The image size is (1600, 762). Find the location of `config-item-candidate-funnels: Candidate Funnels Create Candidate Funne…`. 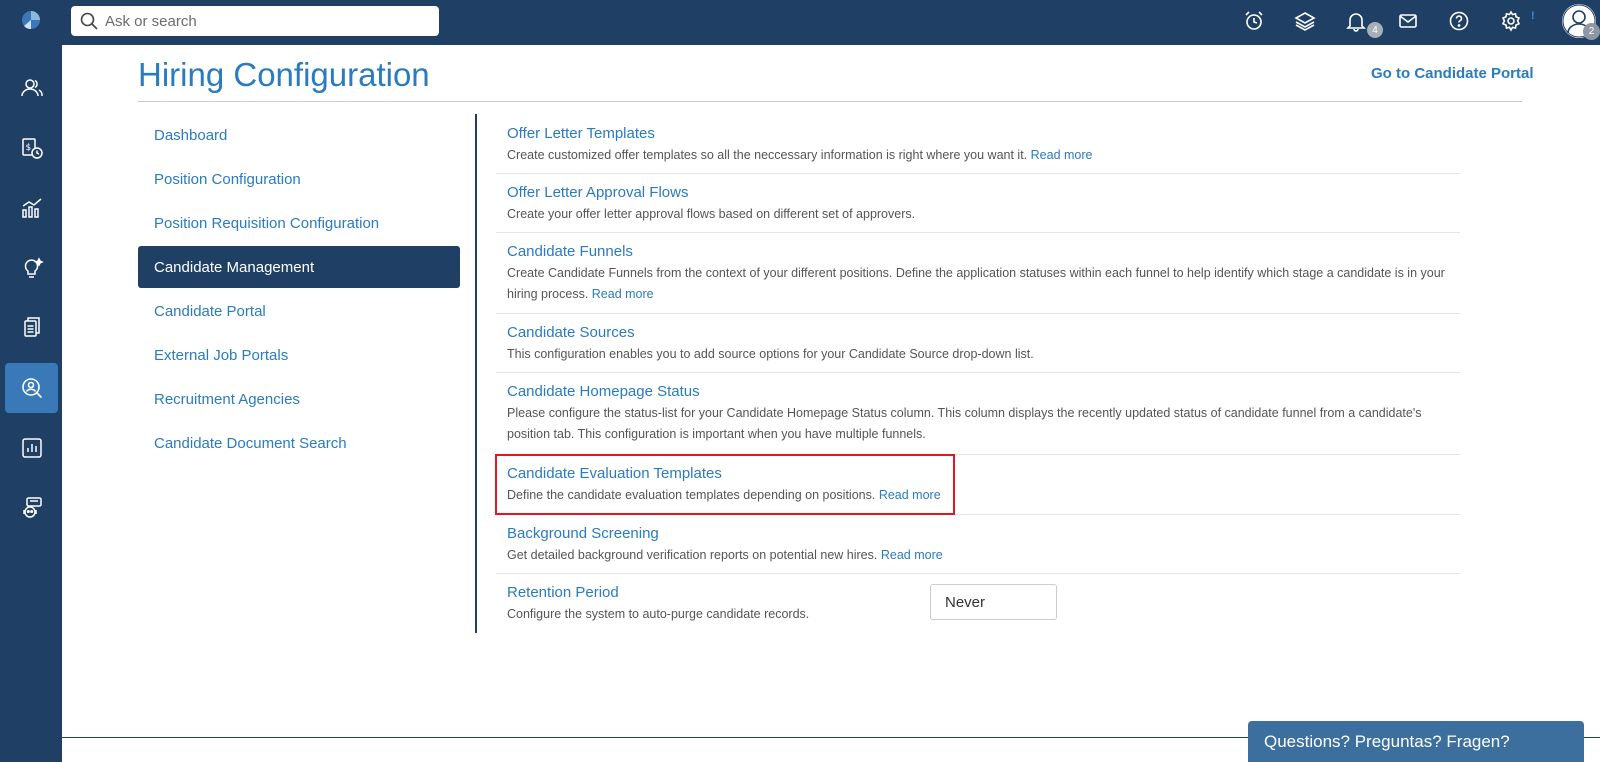

config-item-candidate-funnels: Candidate Funnels Create Candidate Funne… is located at coordinates (978, 273).